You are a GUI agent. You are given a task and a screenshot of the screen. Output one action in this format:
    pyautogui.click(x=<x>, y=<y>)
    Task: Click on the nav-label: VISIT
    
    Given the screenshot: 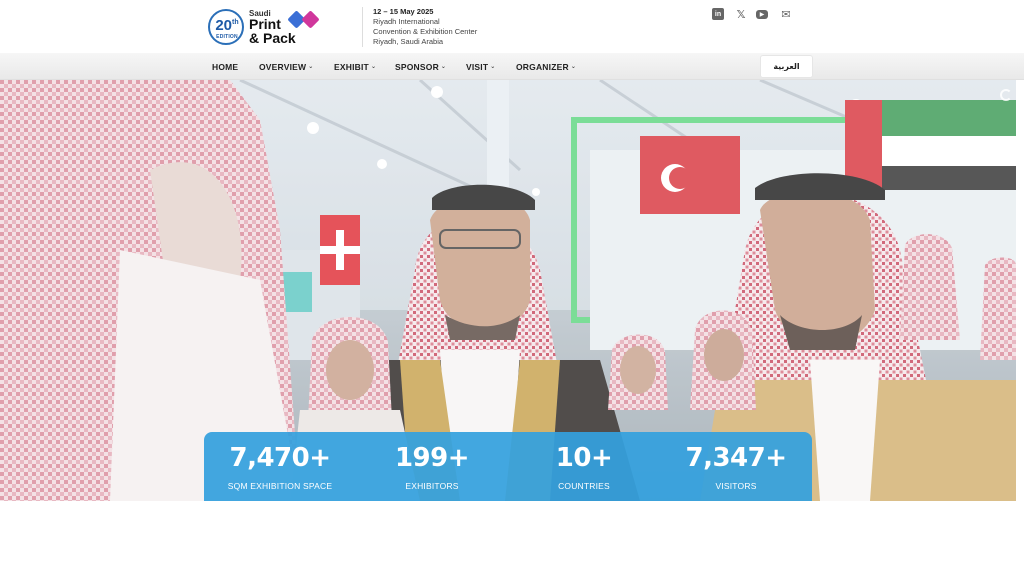 What is the action you would take?
    pyautogui.click(x=477, y=66)
    